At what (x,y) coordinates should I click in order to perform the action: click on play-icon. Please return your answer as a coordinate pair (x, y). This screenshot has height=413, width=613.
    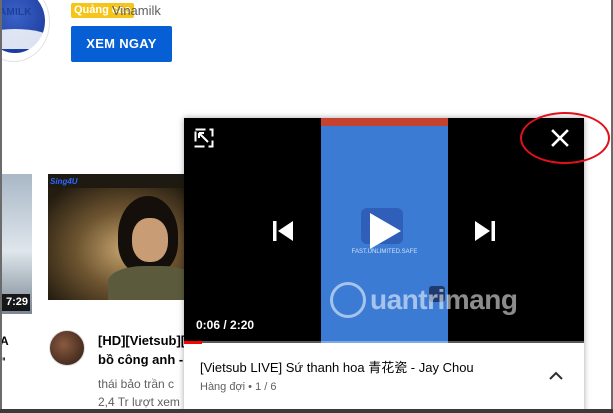
    Looking at the image, I should click on (385, 231).